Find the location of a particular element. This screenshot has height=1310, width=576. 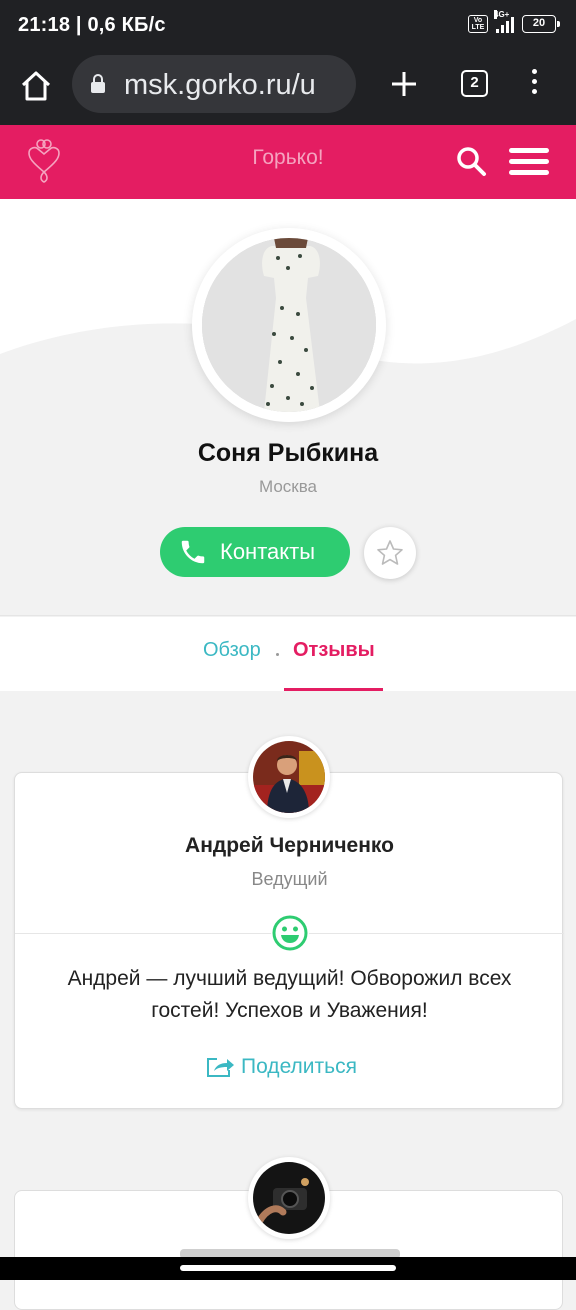

phone-icon is located at coordinates (193, 552).